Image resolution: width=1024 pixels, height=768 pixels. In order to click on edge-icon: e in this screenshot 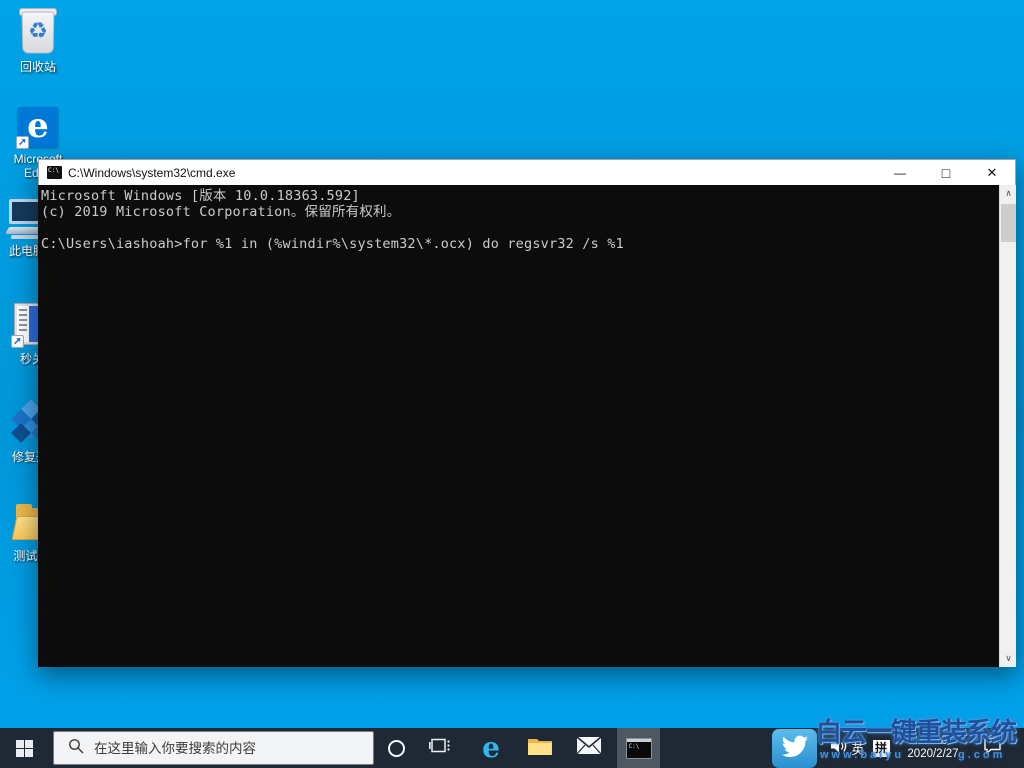, I will do `click(491, 747)`.